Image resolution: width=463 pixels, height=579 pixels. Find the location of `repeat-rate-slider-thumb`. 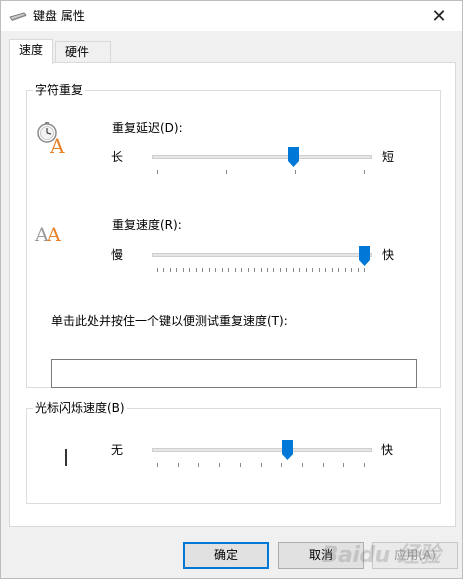

repeat-rate-slider-thumb is located at coordinates (364, 256).